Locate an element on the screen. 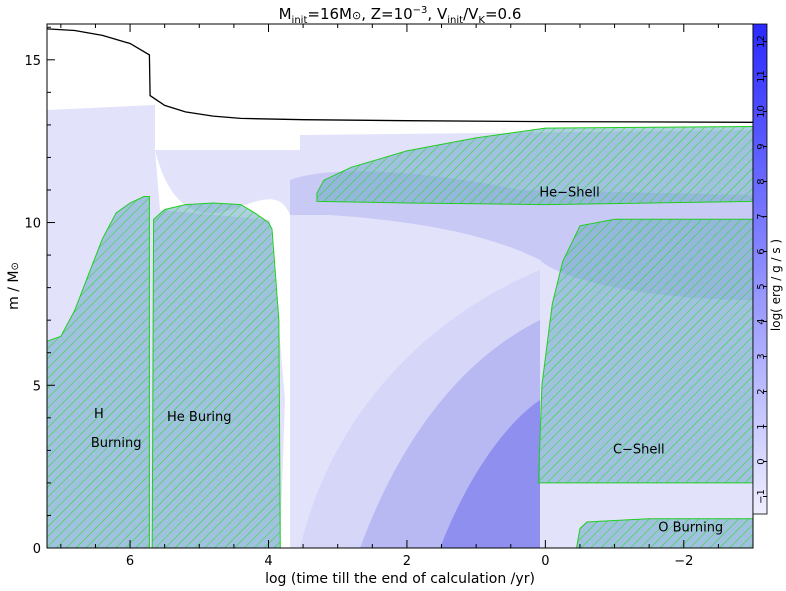 This screenshot has width=786, height=591. colorbar-tick-label: 5 is located at coordinates (761, 286).